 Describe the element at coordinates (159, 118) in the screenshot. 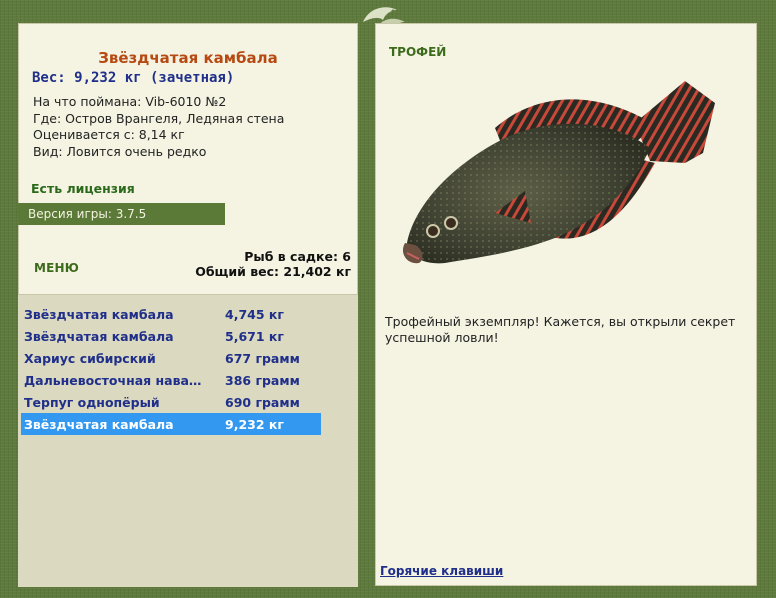

I see `catch-location: Где: Остров Врангеля, Ледяная стена` at that location.